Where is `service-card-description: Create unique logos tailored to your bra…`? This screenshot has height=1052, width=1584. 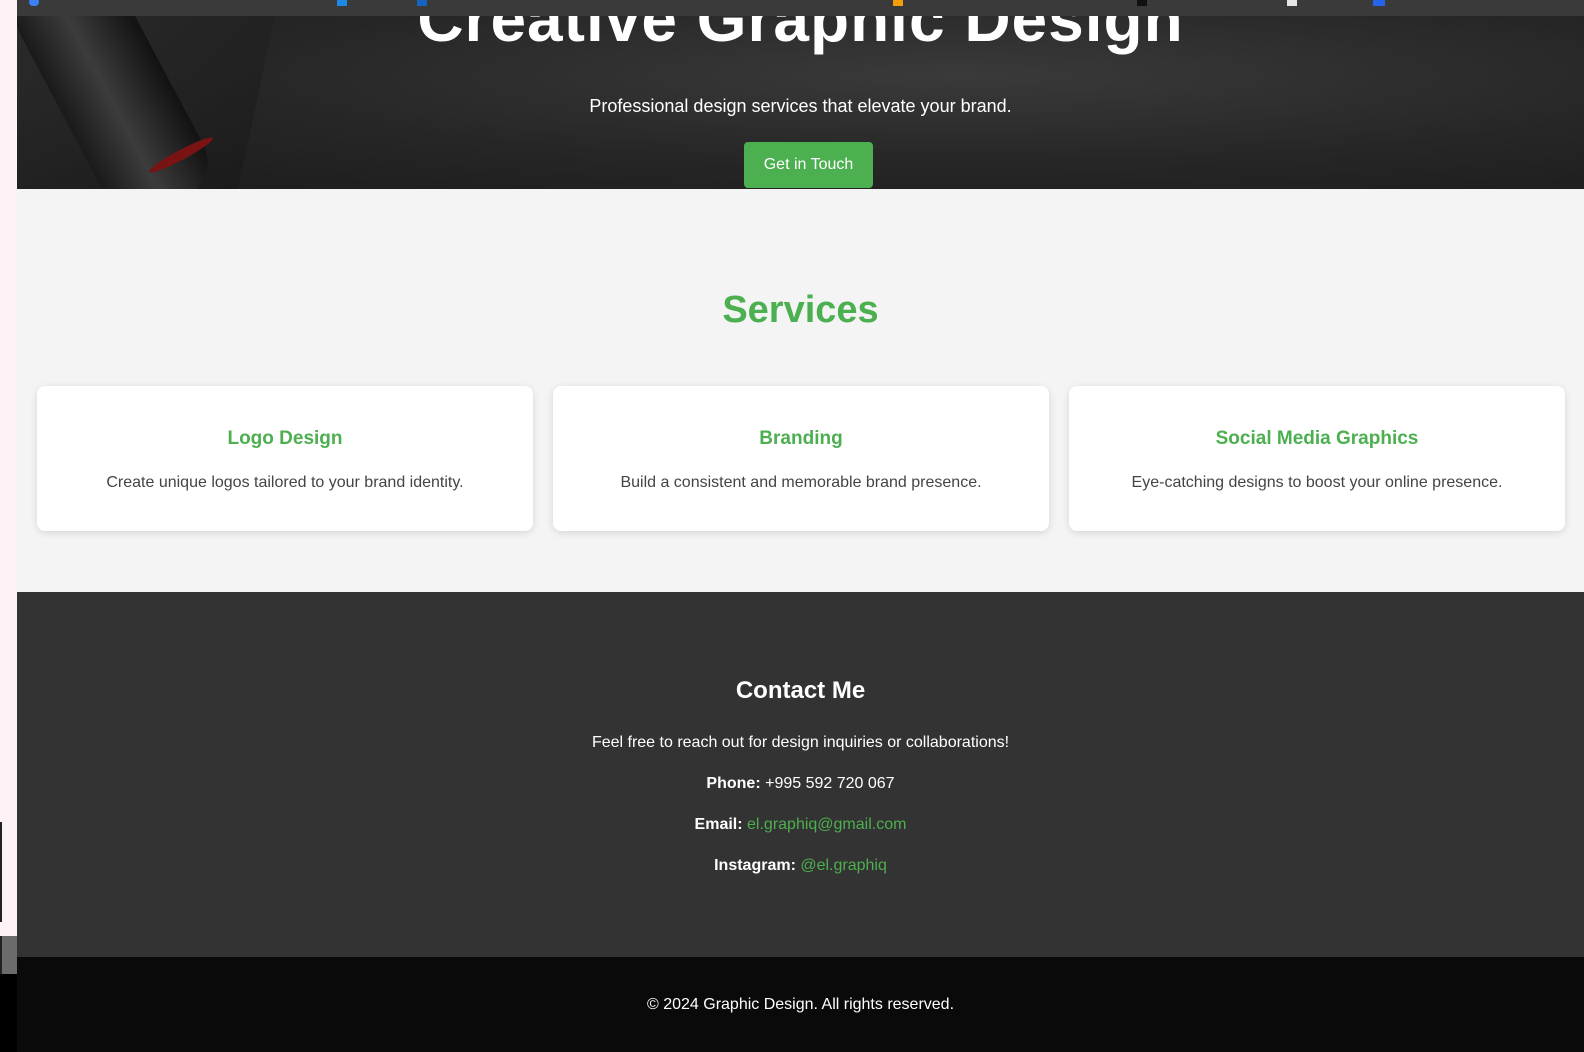 service-card-description: Create unique logos tailored to your bra… is located at coordinates (285, 482).